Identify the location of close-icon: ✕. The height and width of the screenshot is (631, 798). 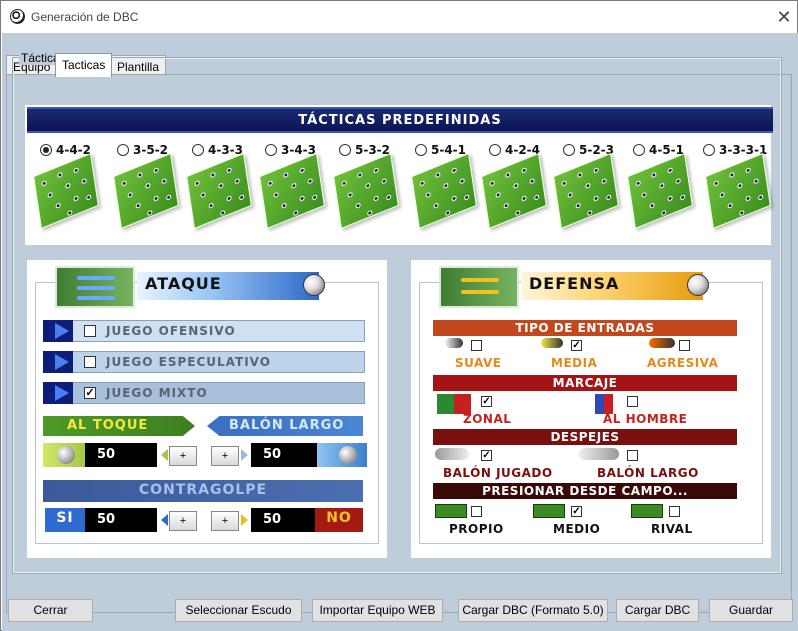
(784, 17).